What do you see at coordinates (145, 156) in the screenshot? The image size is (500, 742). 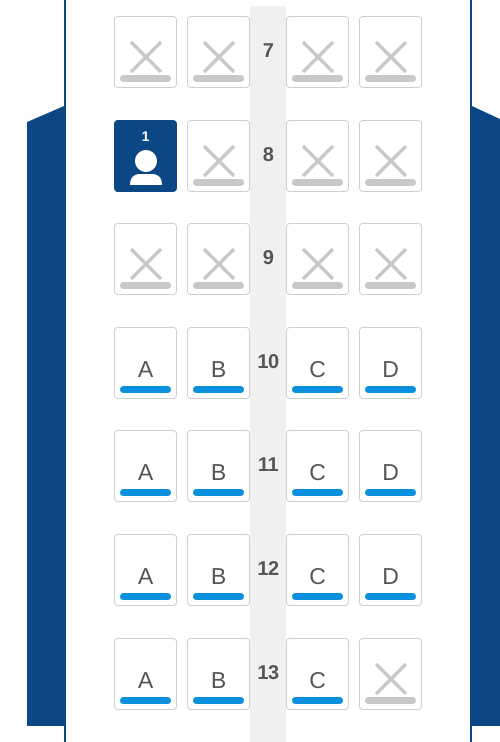 I see `seat-button: 1` at bounding box center [145, 156].